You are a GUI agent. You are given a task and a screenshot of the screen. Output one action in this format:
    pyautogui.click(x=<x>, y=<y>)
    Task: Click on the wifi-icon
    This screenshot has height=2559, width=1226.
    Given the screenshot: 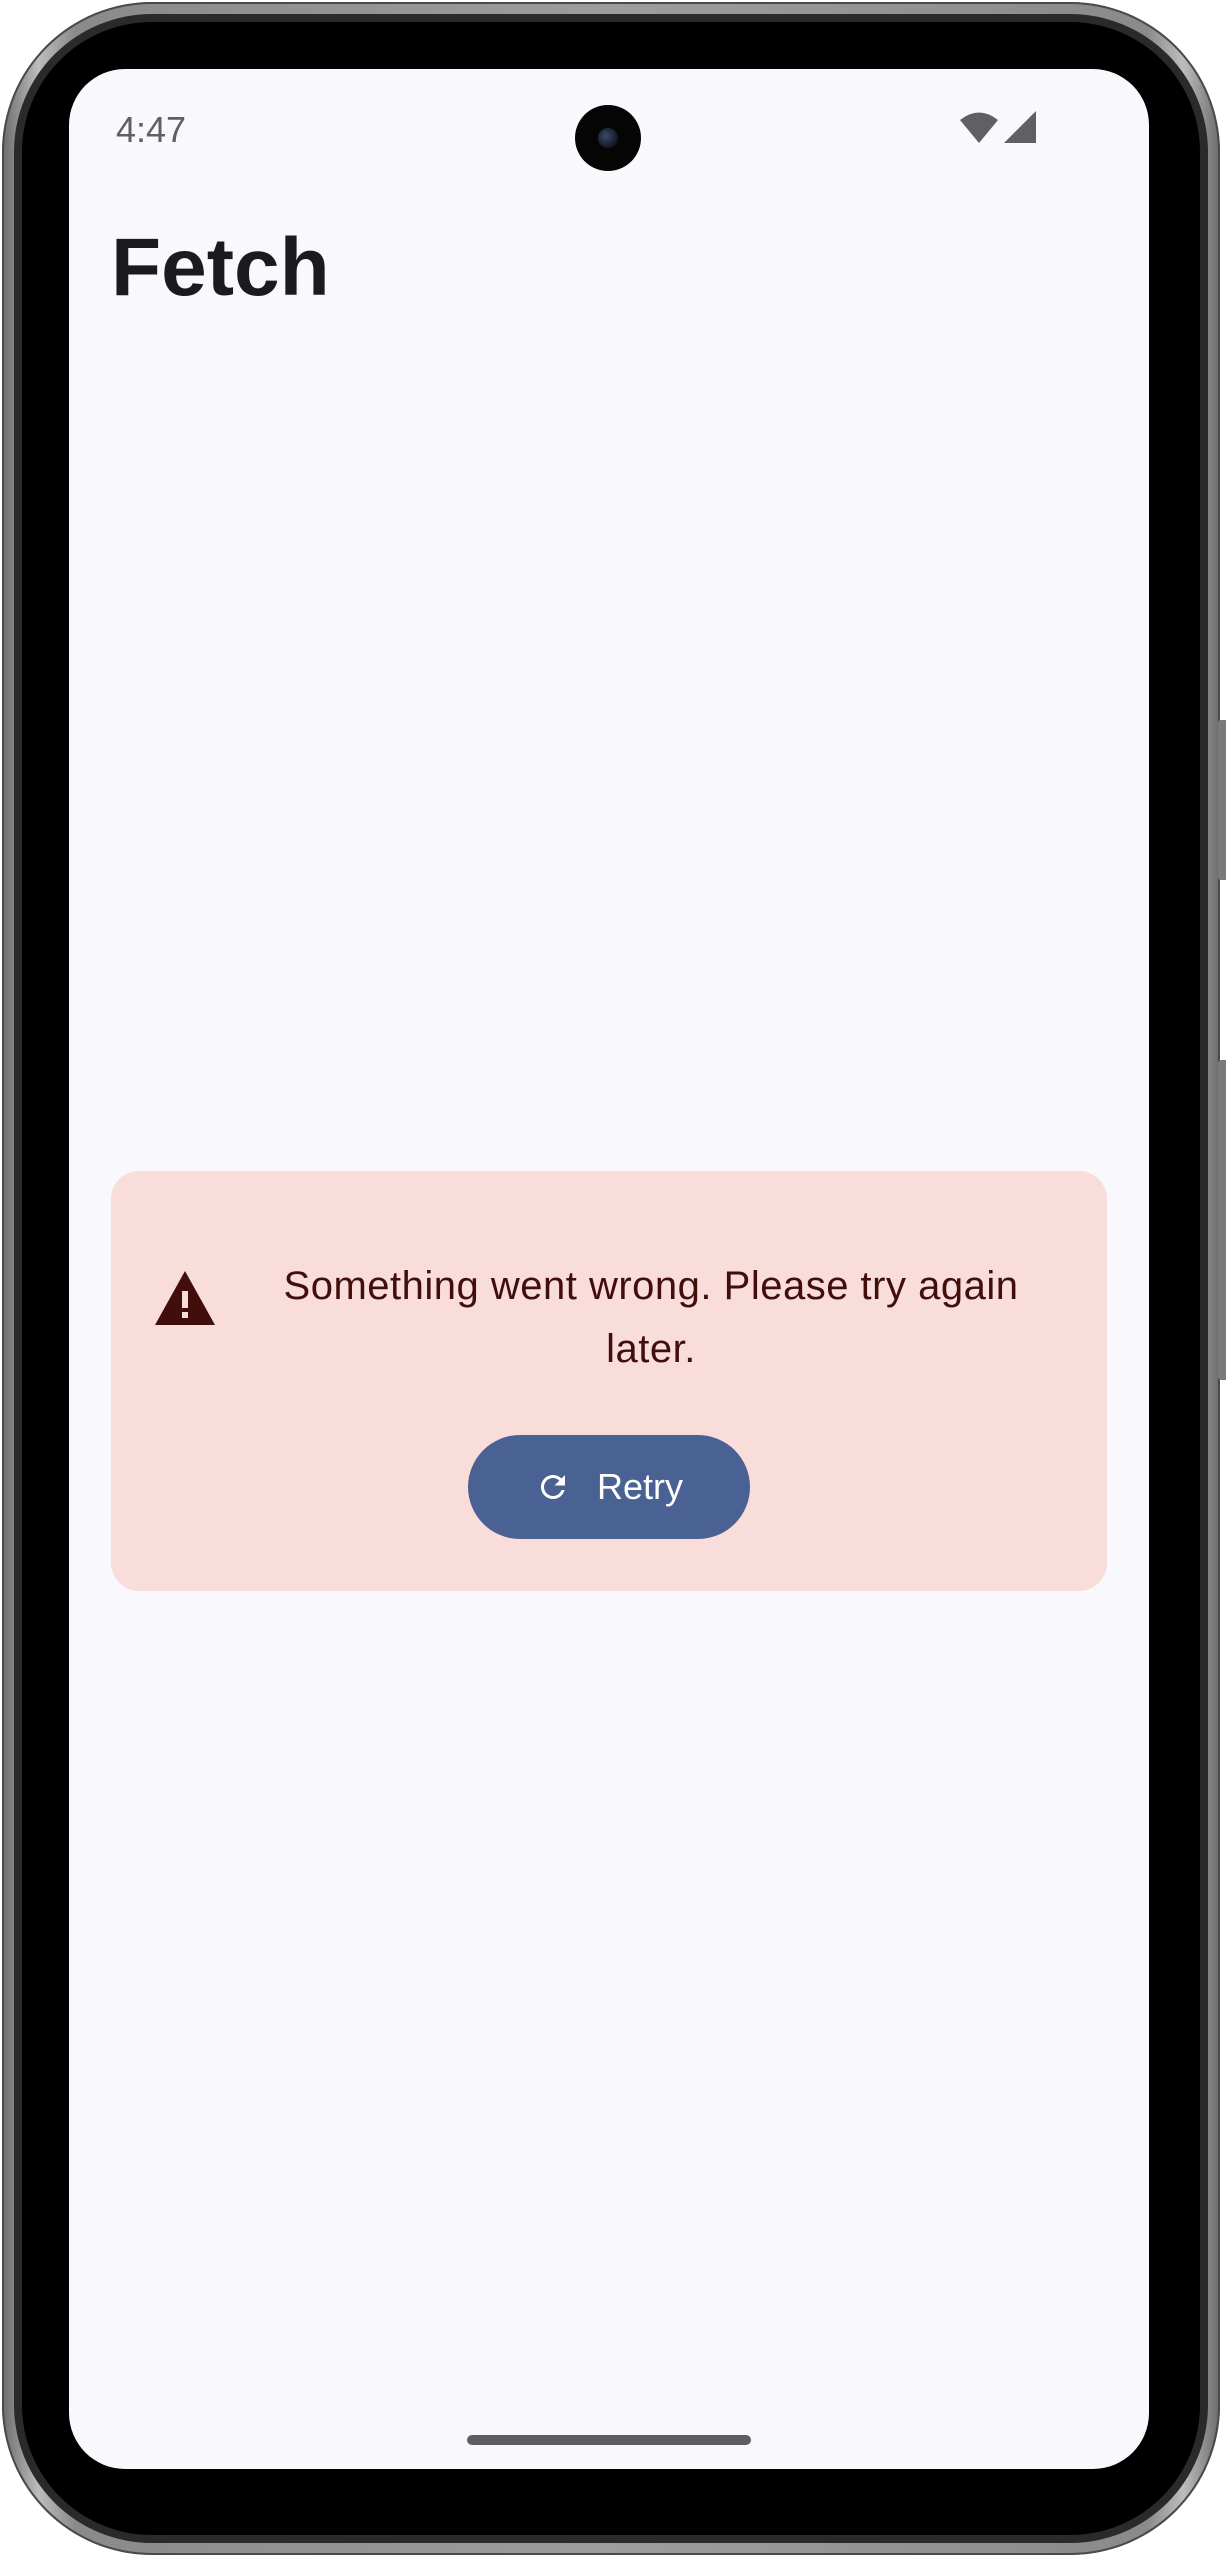 What is the action you would take?
    pyautogui.click(x=979, y=127)
    